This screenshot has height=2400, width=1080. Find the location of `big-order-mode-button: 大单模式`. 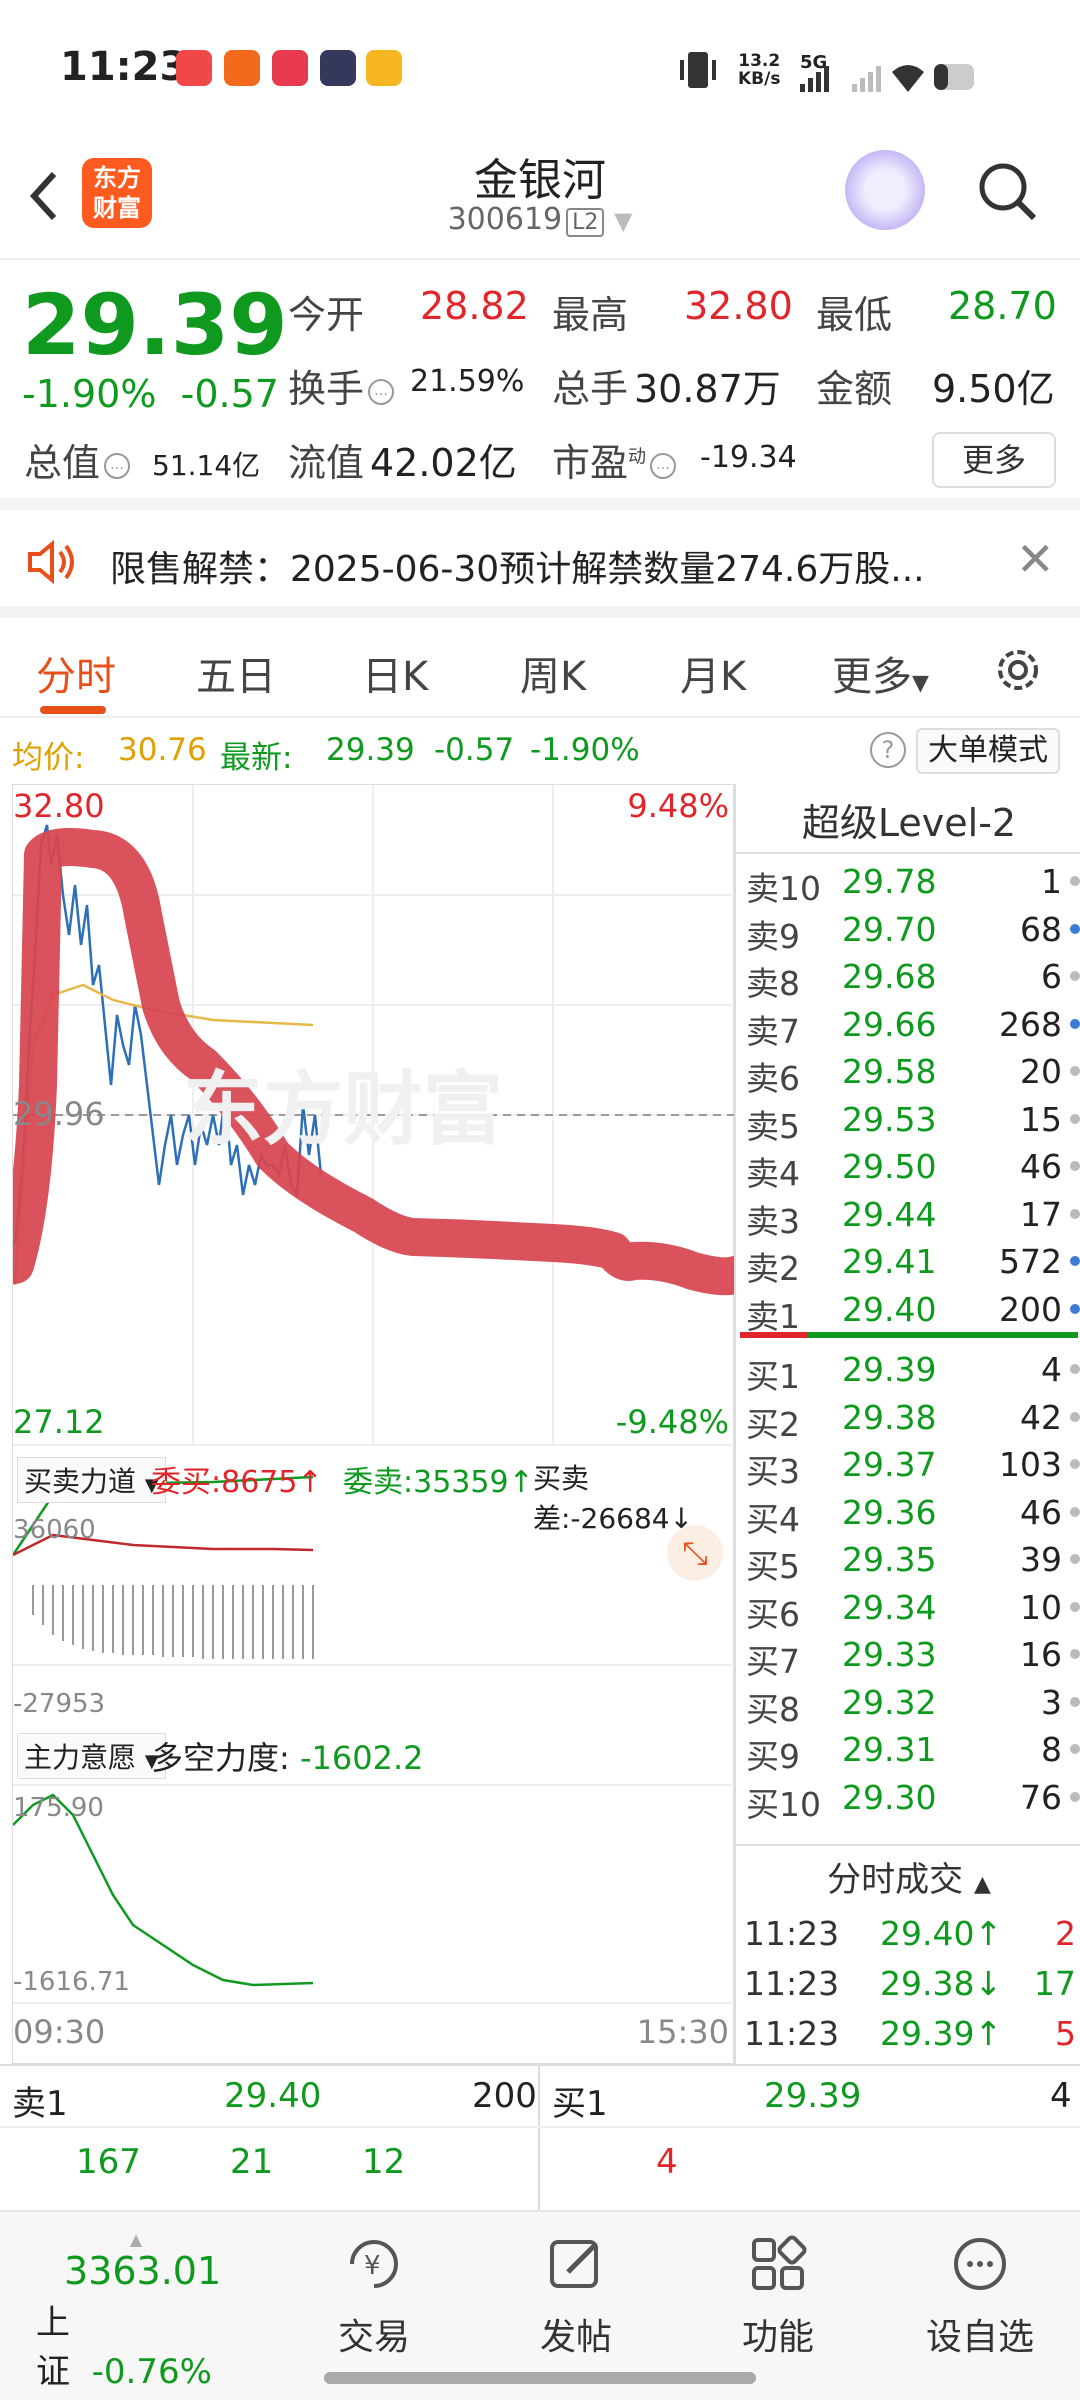

big-order-mode-button: 大单模式 is located at coordinates (988, 751).